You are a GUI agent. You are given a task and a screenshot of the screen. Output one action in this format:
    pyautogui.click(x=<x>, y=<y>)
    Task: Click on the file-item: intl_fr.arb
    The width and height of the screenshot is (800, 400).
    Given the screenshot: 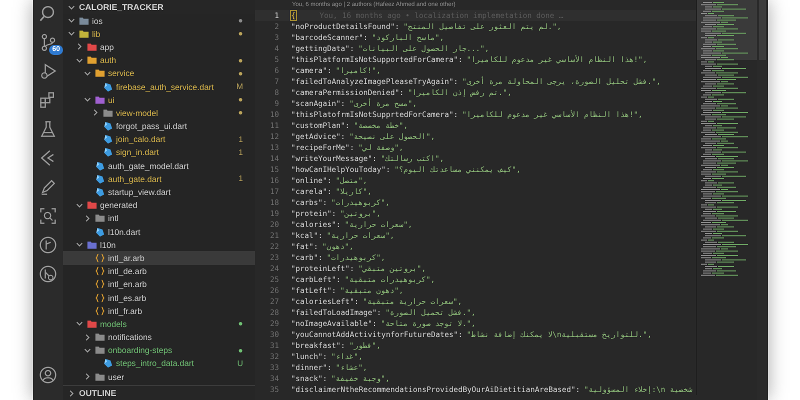 What is the action you would take?
    pyautogui.click(x=159, y=311)
    